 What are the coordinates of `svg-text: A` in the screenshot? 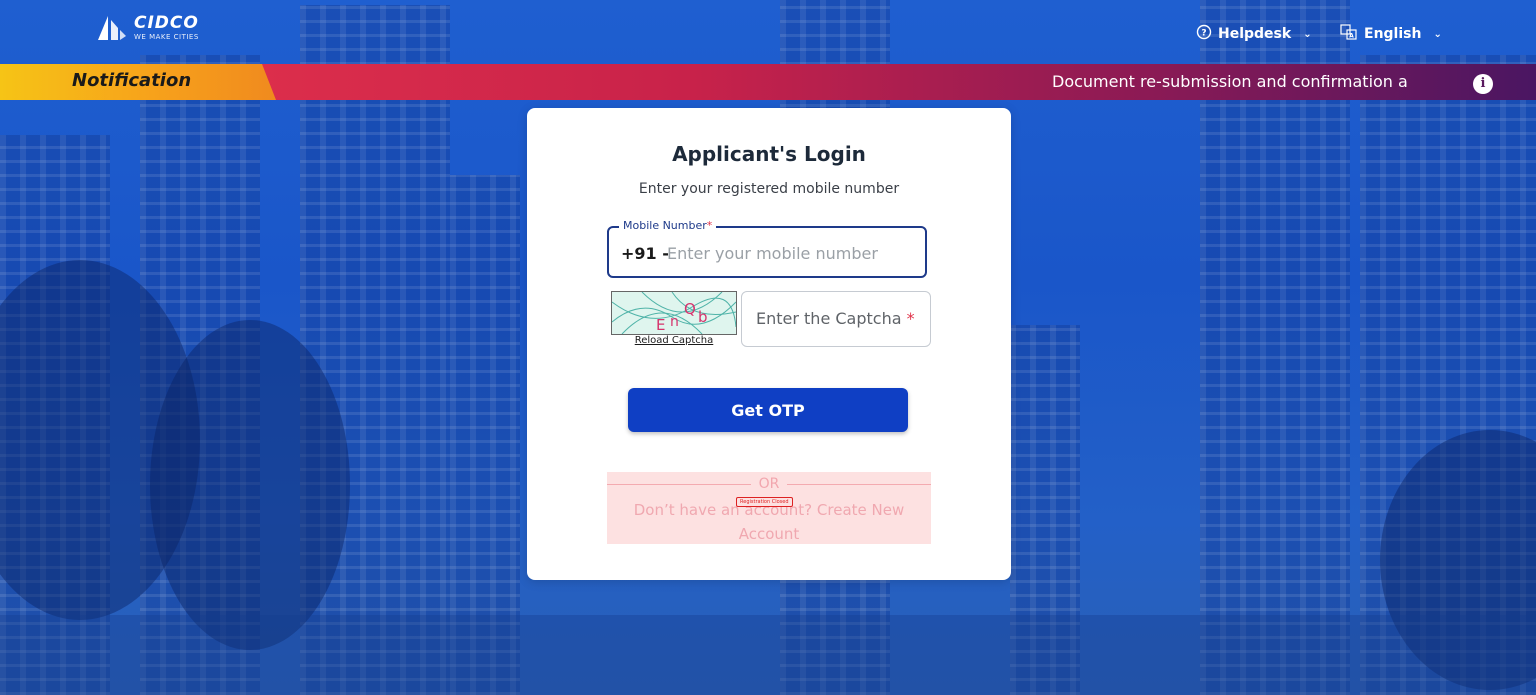 It's located at (1351, 36).